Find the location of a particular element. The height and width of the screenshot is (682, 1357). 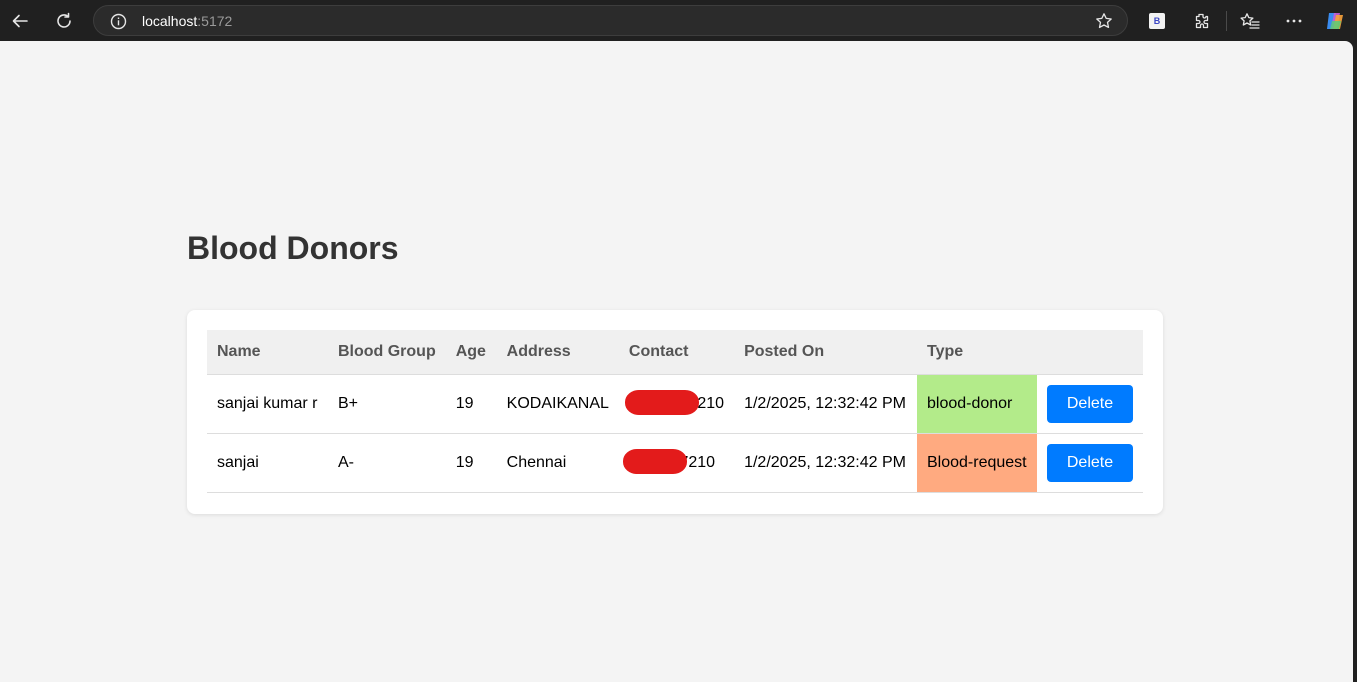

info-icon is located at coordinates (118, 21).